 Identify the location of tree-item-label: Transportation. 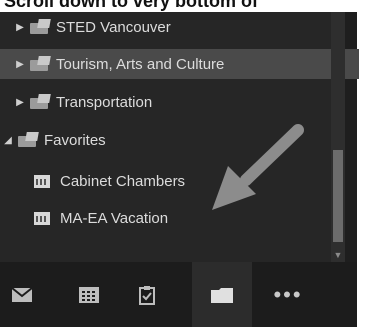
(104, 102).